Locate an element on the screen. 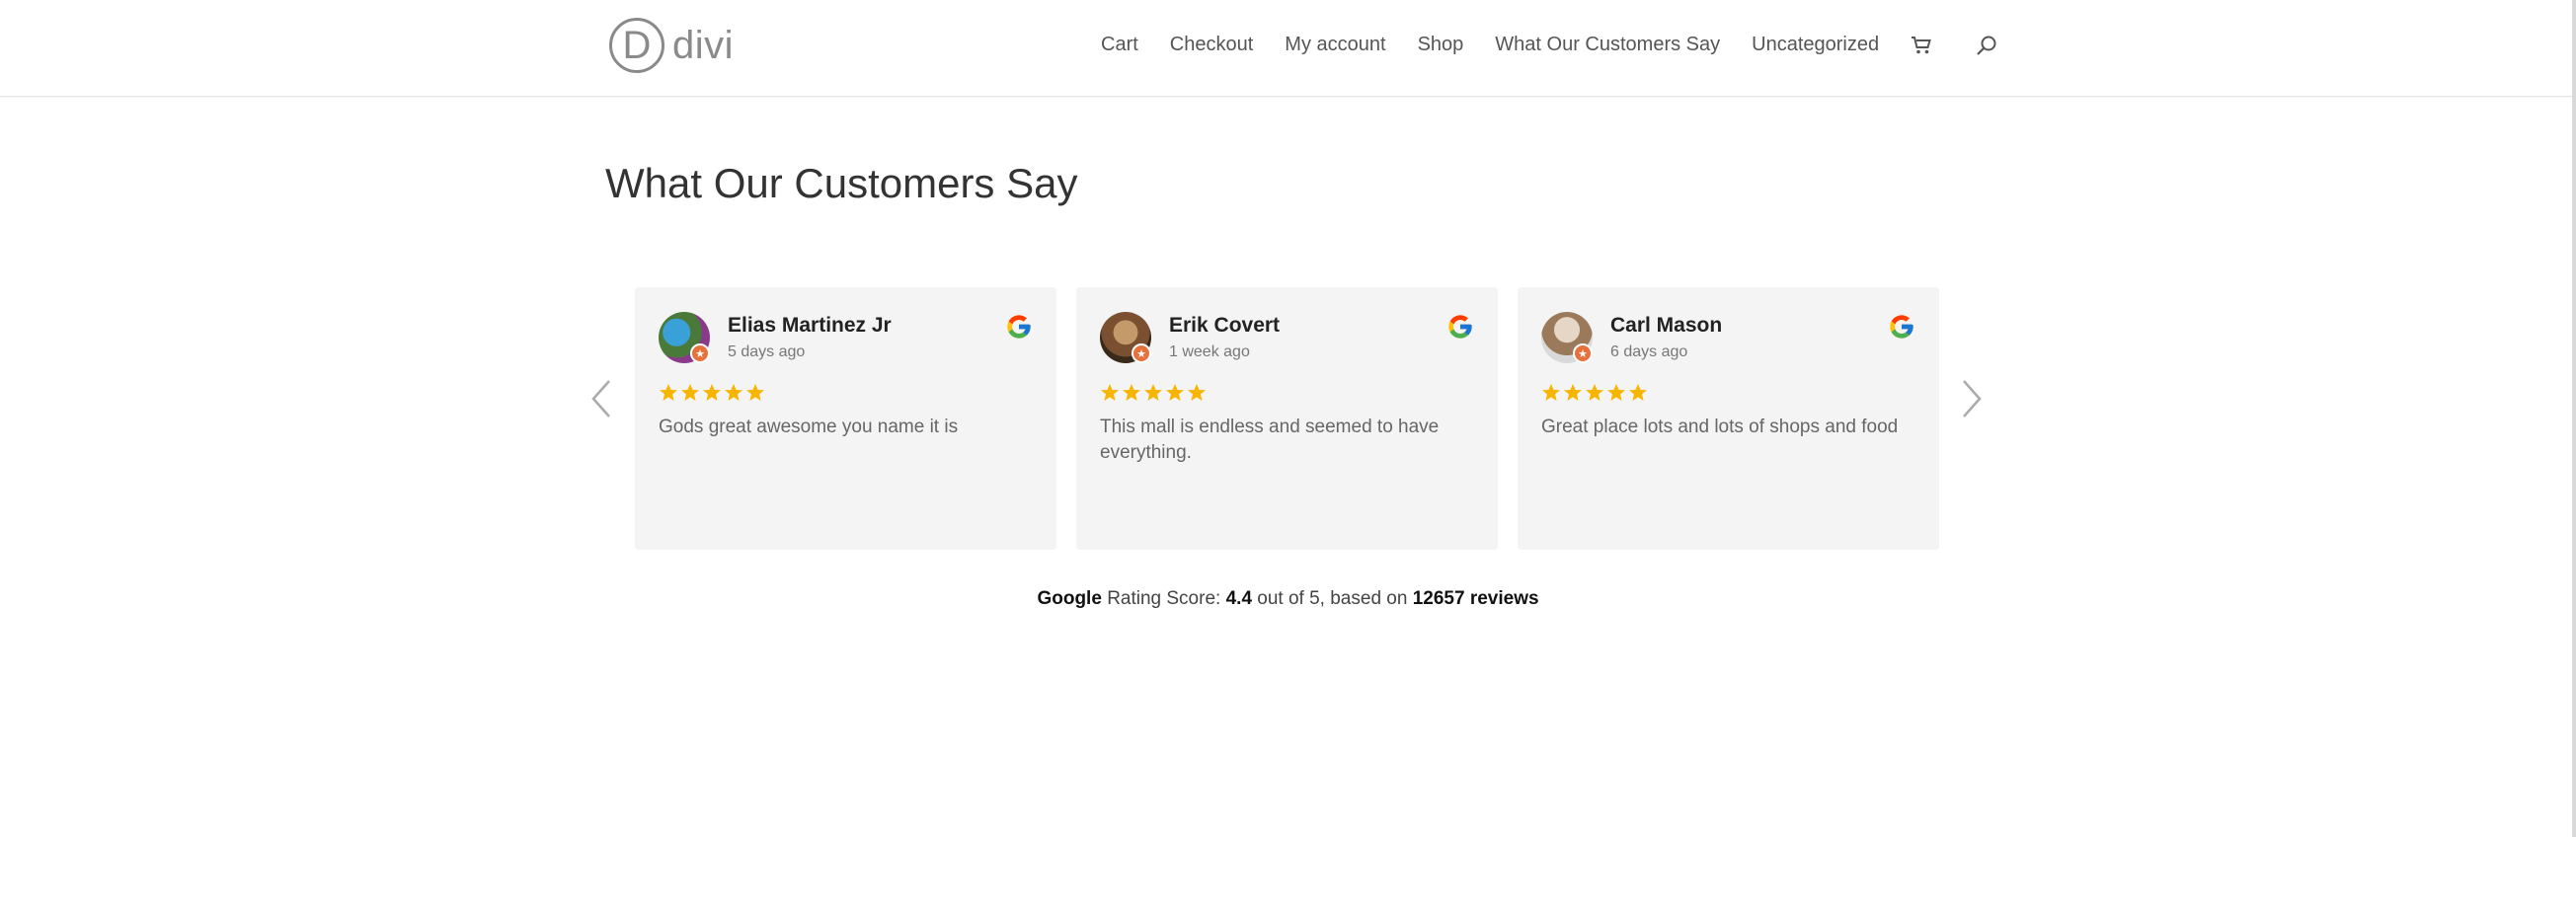 This screenshot has width=2576, height=913. chevron-right-icon is located at coordinates (1972, 399).